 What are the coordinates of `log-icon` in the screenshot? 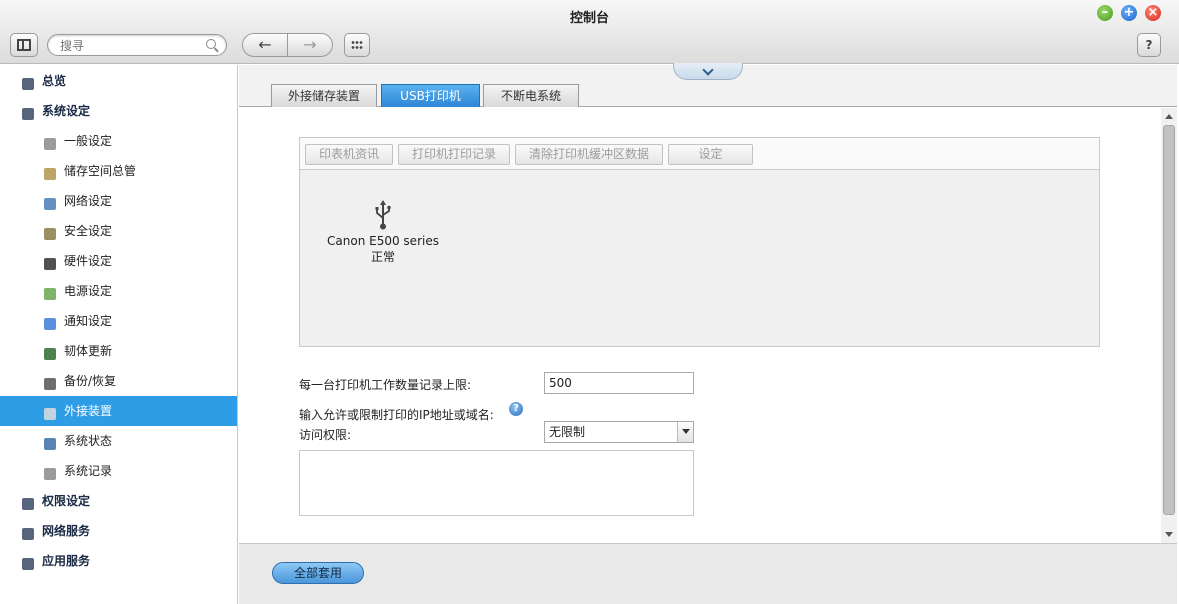 It's located at (50, 471).